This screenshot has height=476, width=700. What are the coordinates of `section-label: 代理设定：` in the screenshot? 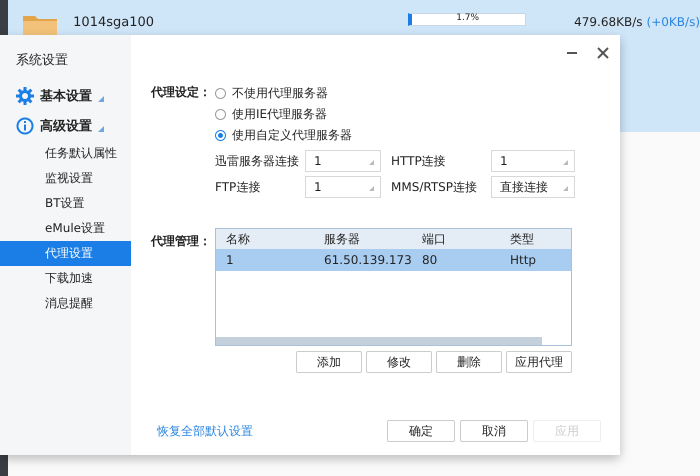 It's located at (181, 92).